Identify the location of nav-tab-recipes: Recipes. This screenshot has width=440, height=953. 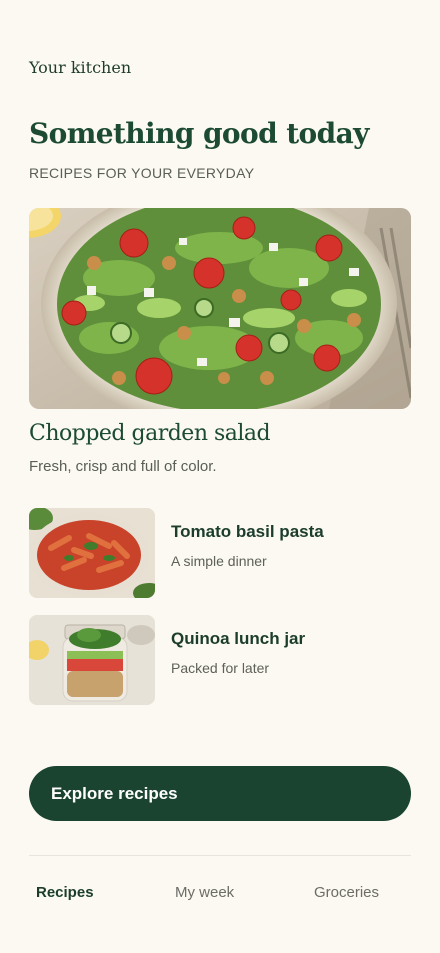
(65, 892).